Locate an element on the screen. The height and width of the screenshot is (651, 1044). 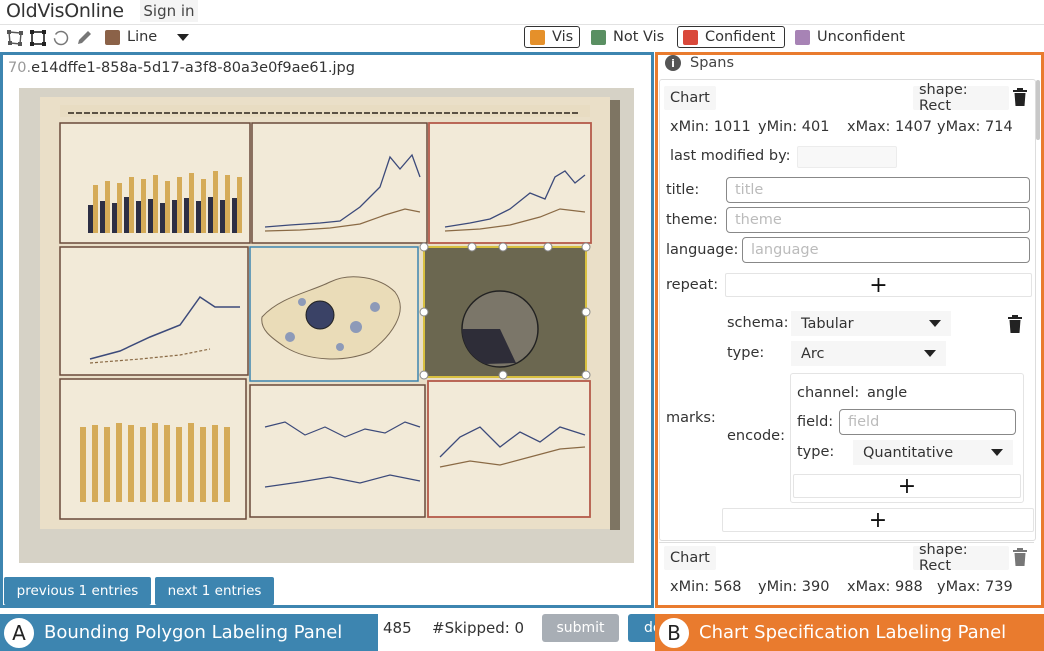
encoding-type-label: type: is located at coordinates (816, 452).